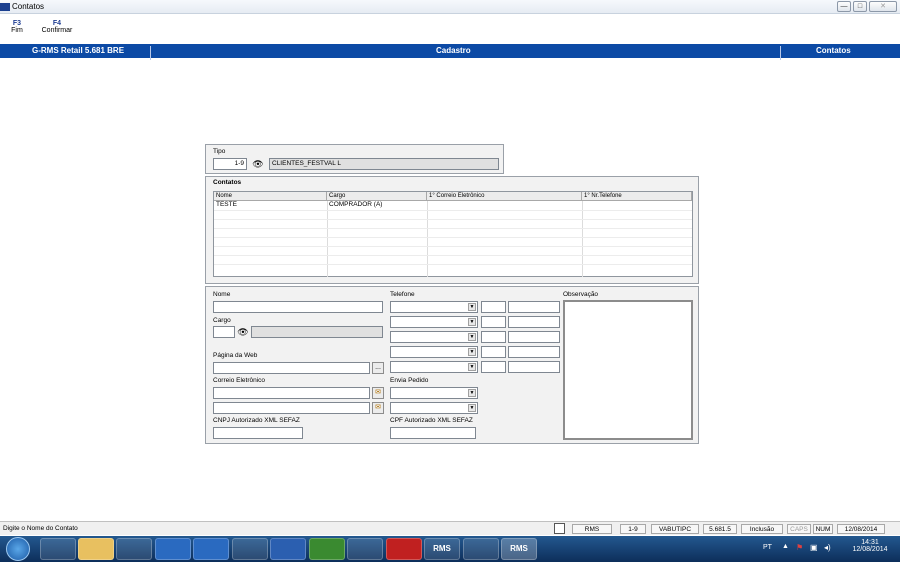 The image size is (900, 562). I want to click on fkey-f4-button: F4 Confirmar, so click(57, 27).